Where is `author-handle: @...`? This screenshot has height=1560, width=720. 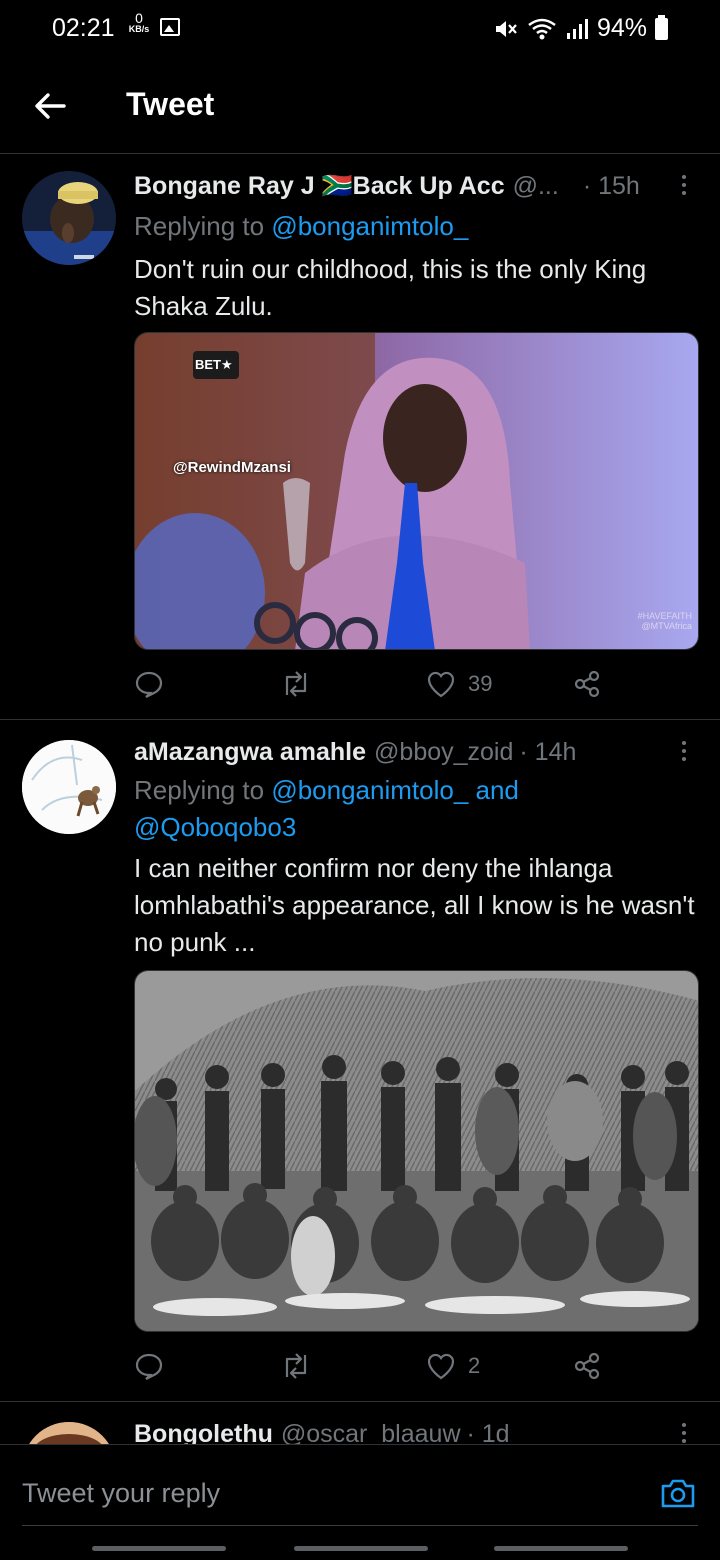 author-handle: @... is located at coordinates (536, 186).